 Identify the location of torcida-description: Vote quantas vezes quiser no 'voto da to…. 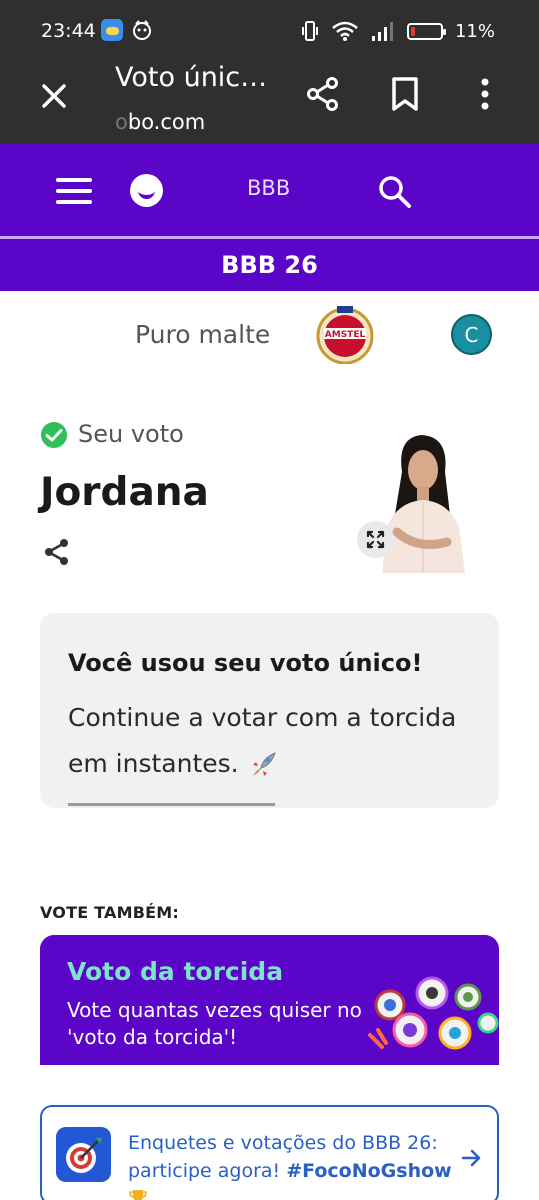
(214, 1023).